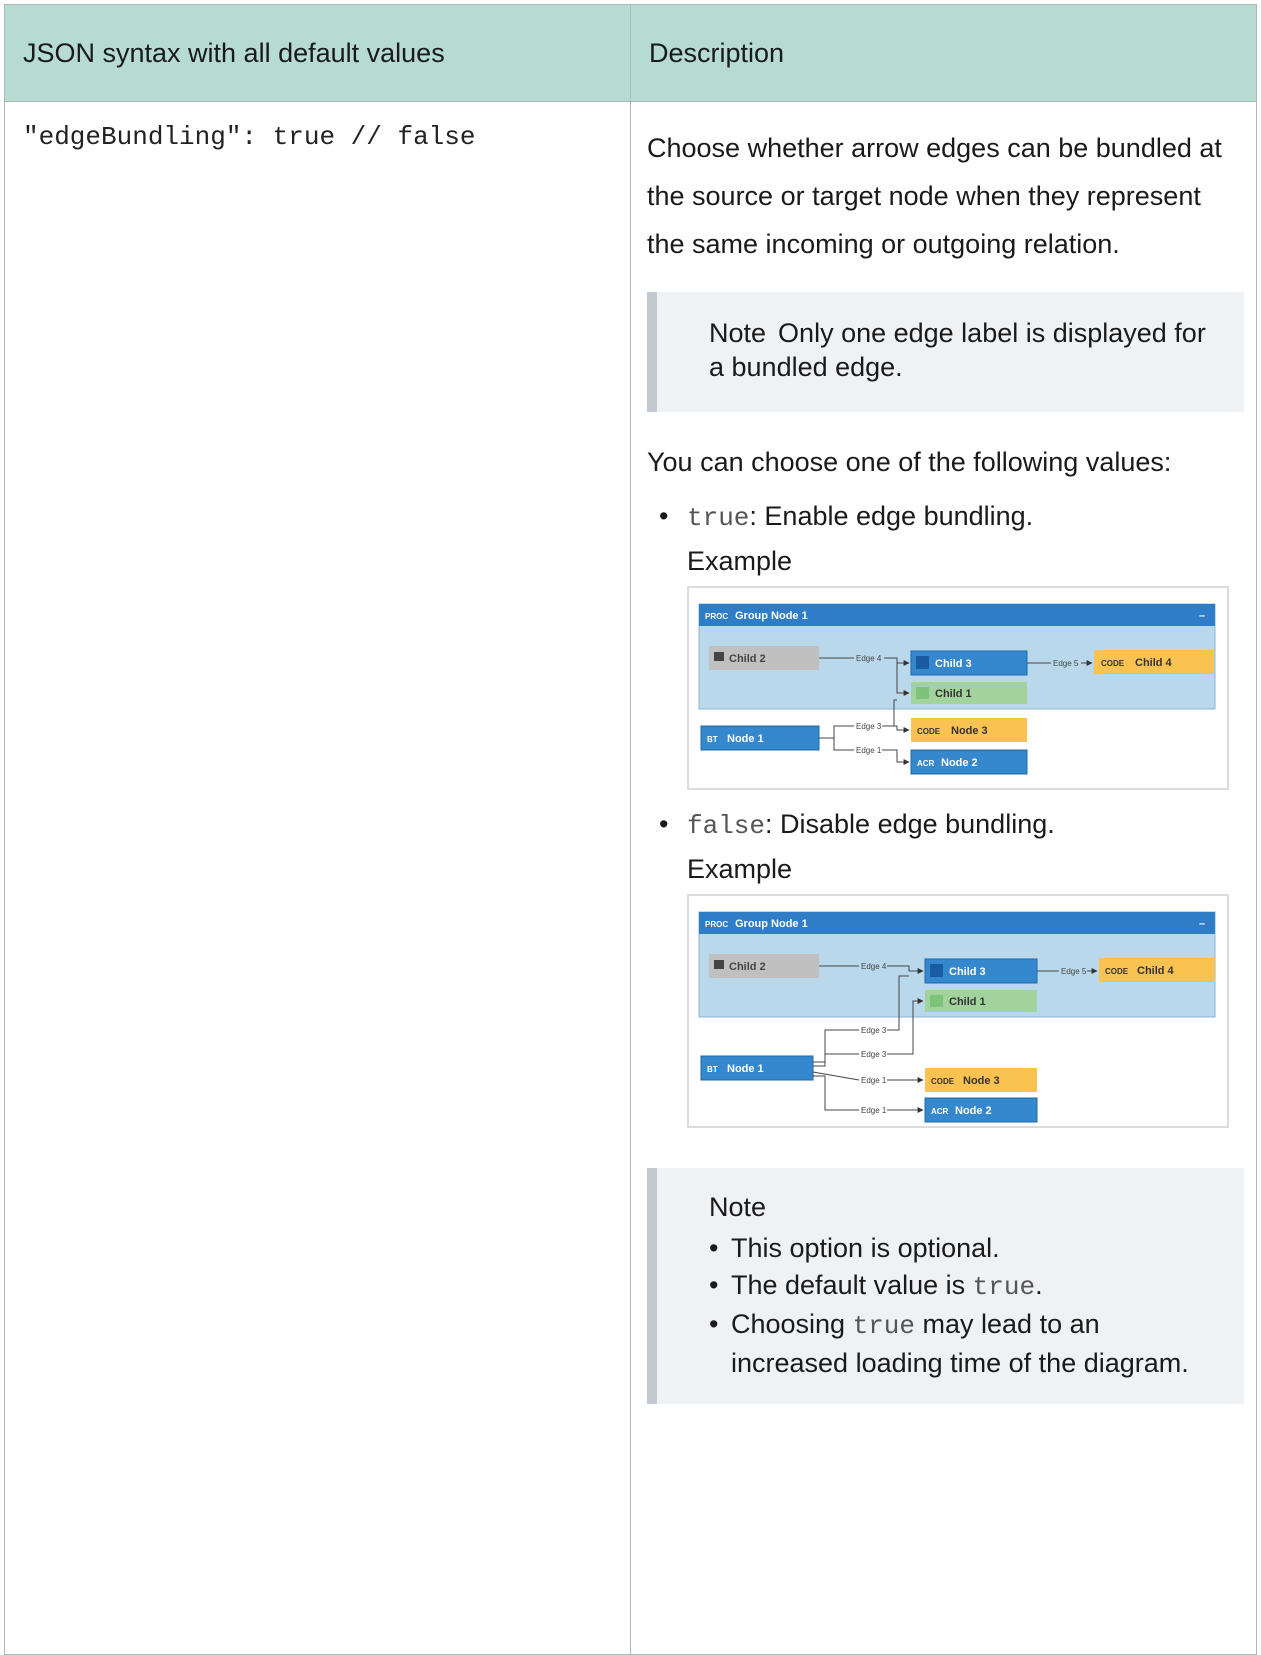 The height and width of the screenshot is (1655, 1261). I want to click on note-item-text: The default value is, so click(852, 1285).